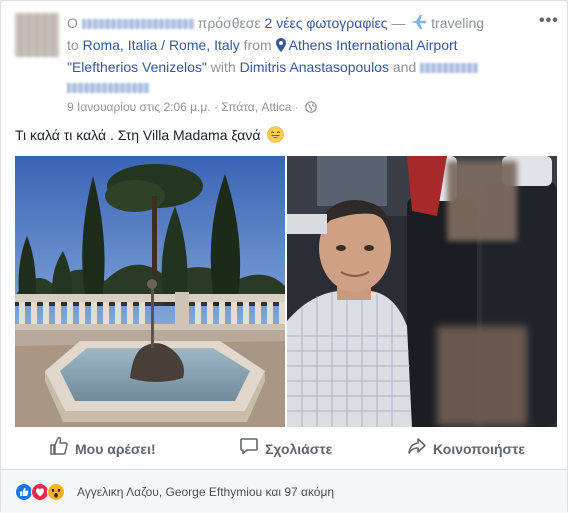 This screenshot has height=513, width=568. Describe the element at coordinates (24, 492) in the screenshot. I see `like-reaction-icon` at that location.